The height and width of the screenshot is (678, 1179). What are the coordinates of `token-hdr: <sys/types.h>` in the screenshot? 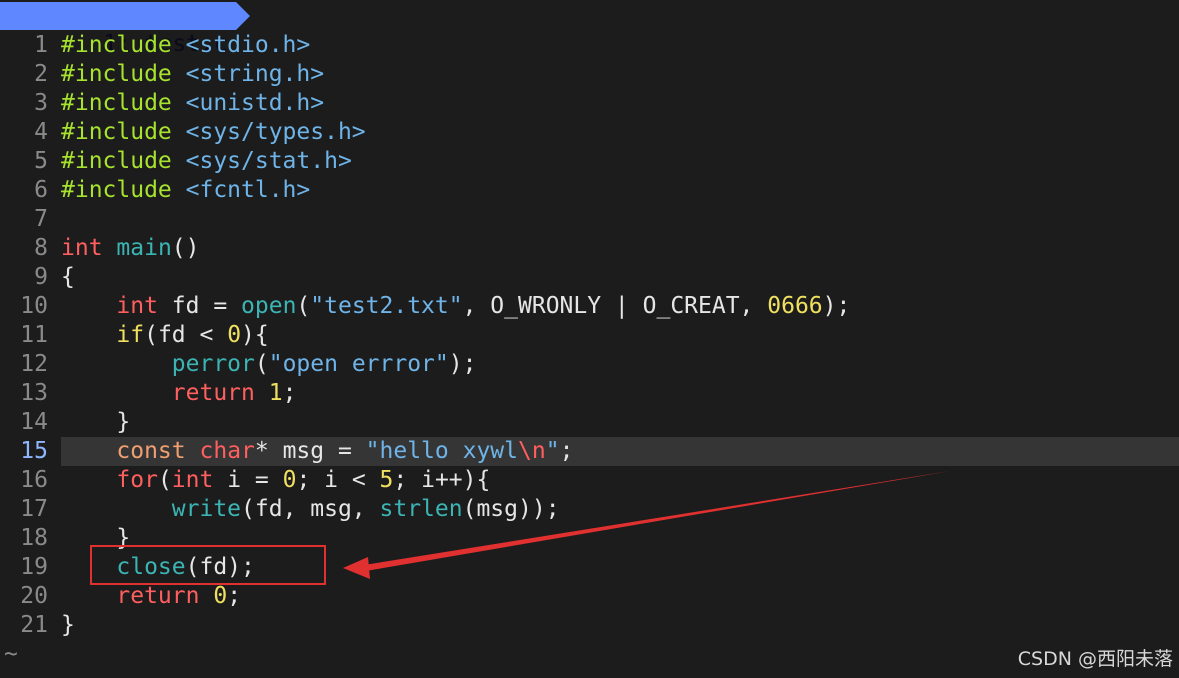 It's located at (275, 132).